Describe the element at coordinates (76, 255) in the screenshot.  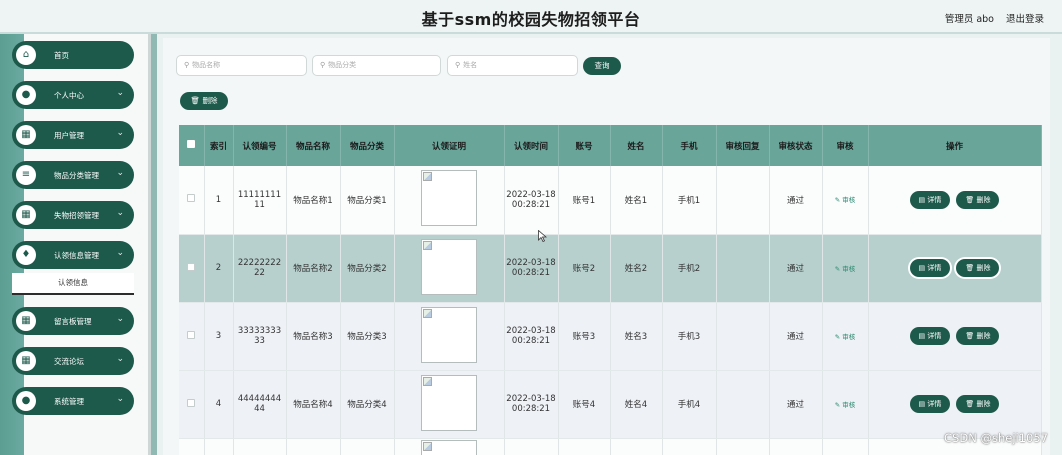
I see `sidebar-item-label: 认领信息管理` at that location.